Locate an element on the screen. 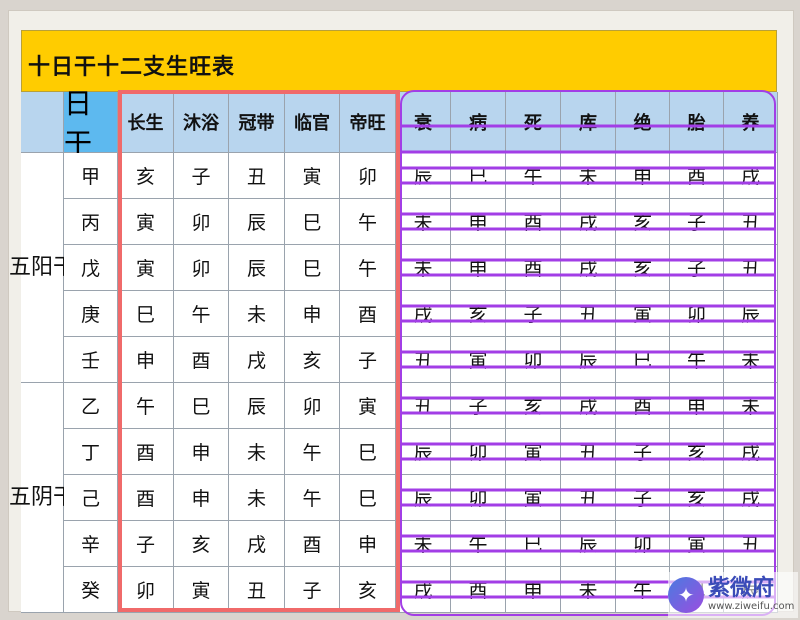 The width and height of the screenshot is (800, 620). header-corner is located at coordinates (42, 122).